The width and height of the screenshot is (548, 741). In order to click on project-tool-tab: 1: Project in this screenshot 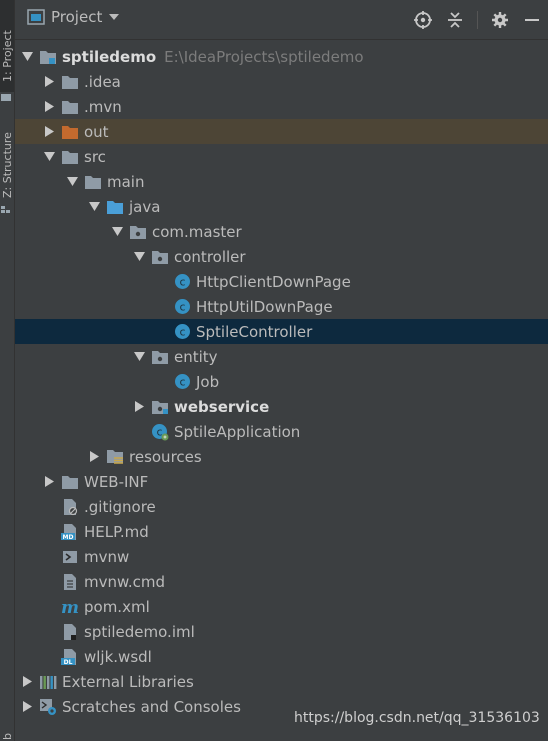, I will do `click(7, 46)`.